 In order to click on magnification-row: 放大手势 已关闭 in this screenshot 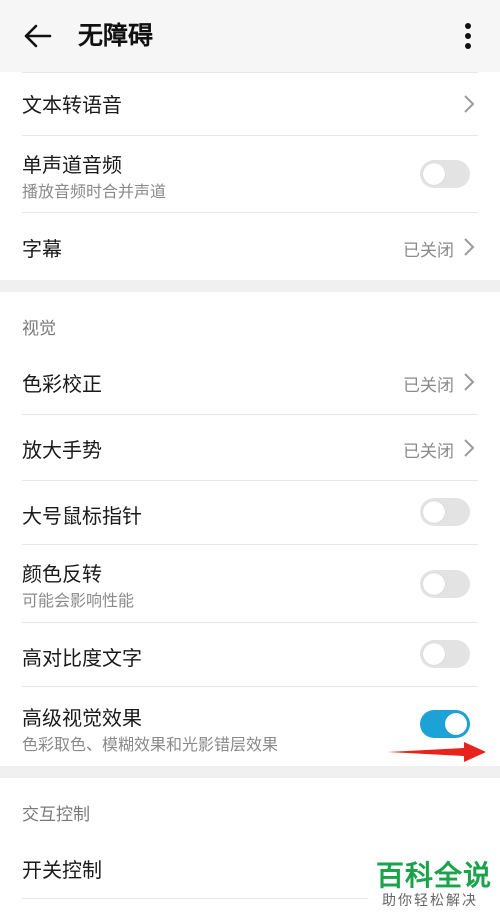, I will do `click(250, 447)`.